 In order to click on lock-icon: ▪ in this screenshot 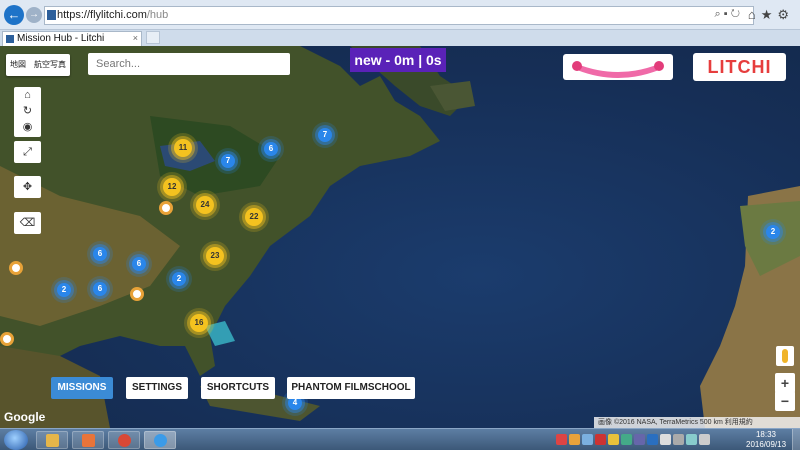, I will do `click(726, 14)`.